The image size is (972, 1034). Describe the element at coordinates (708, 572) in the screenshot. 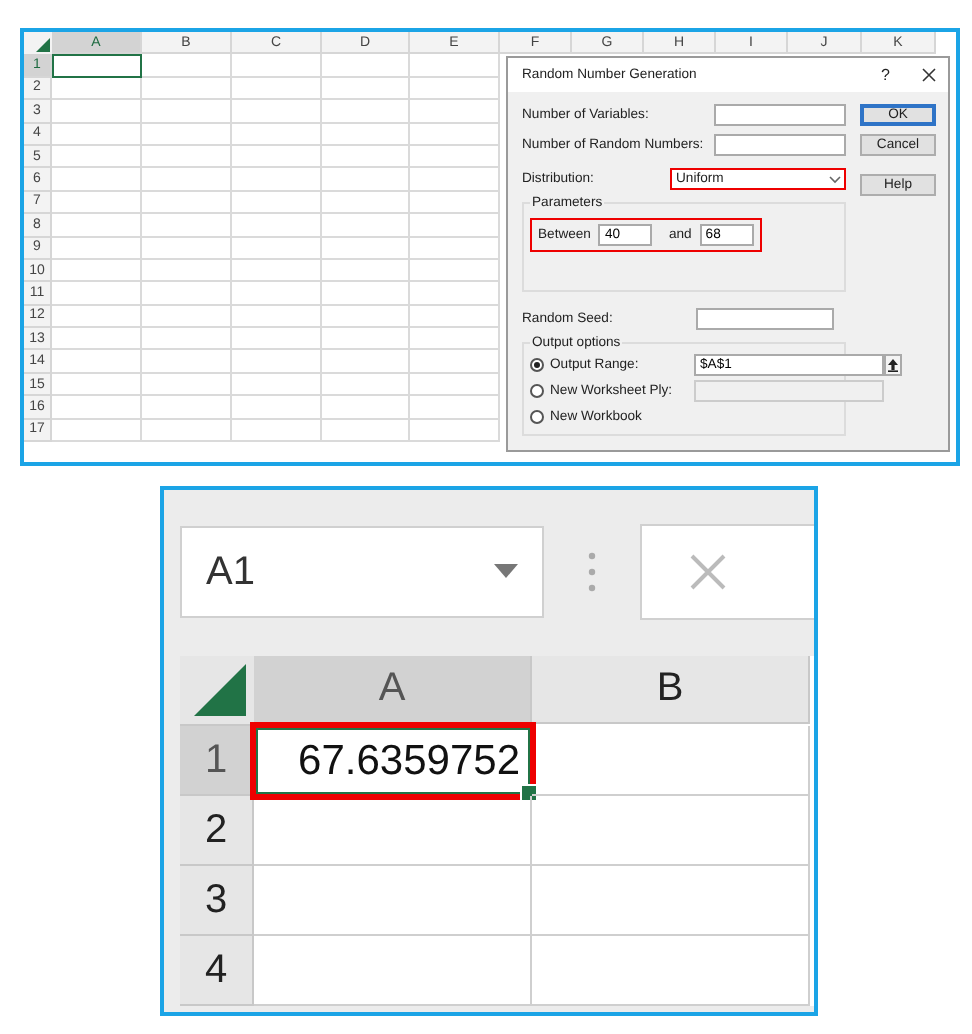

I see `cancel-icon` at that location.